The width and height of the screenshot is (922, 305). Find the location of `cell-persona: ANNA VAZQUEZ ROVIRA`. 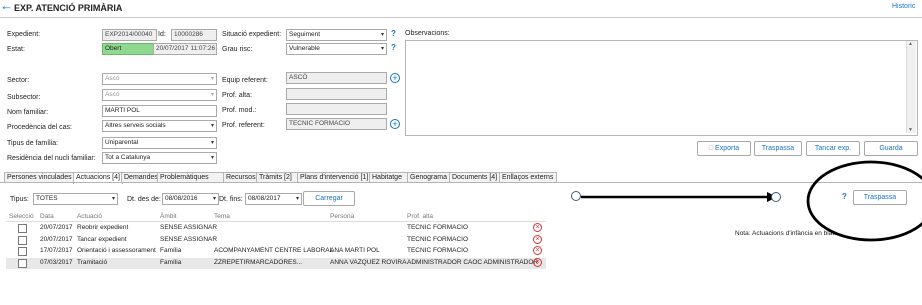

cell-persona: ANNA VAZQUEZ ROVIRA is located at coordinates (368, 262).